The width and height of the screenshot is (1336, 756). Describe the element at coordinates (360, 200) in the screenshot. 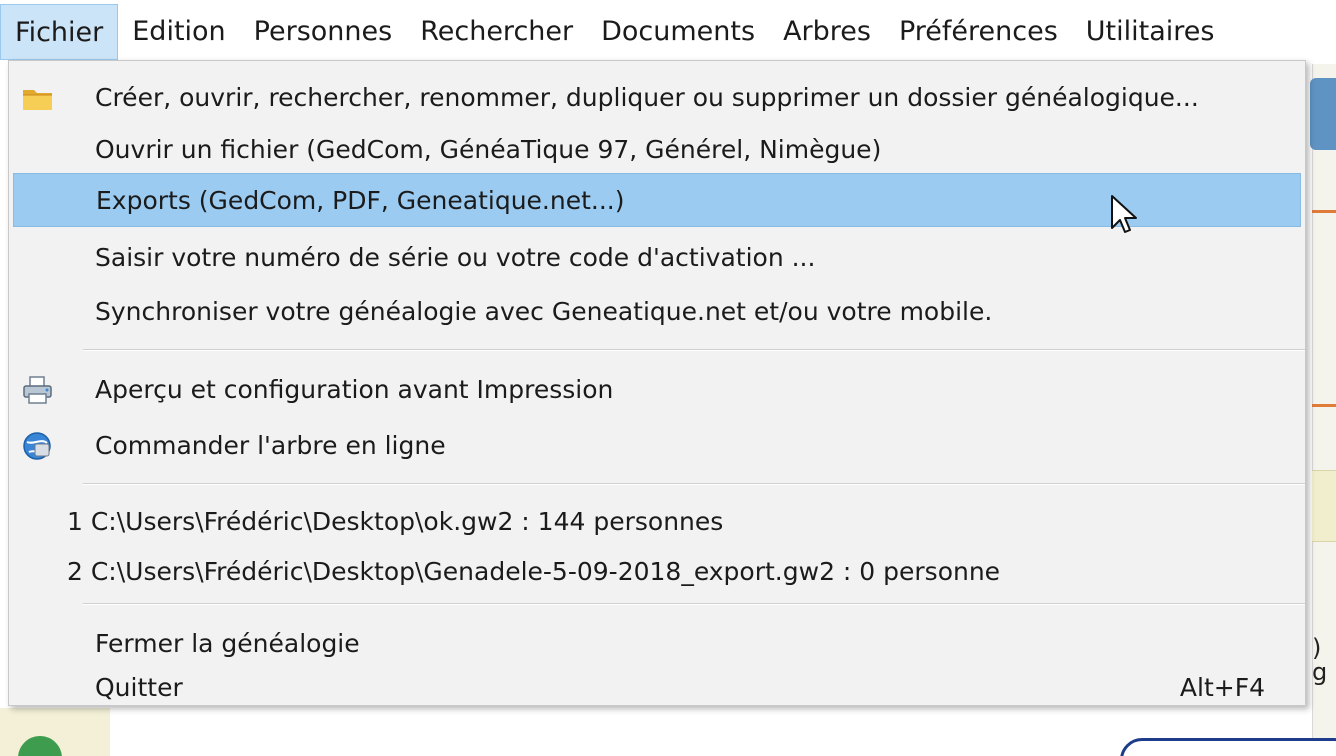

I see `menu-item-label: Exports (GedCom, PDF, Geneatique.net...)` at that location.